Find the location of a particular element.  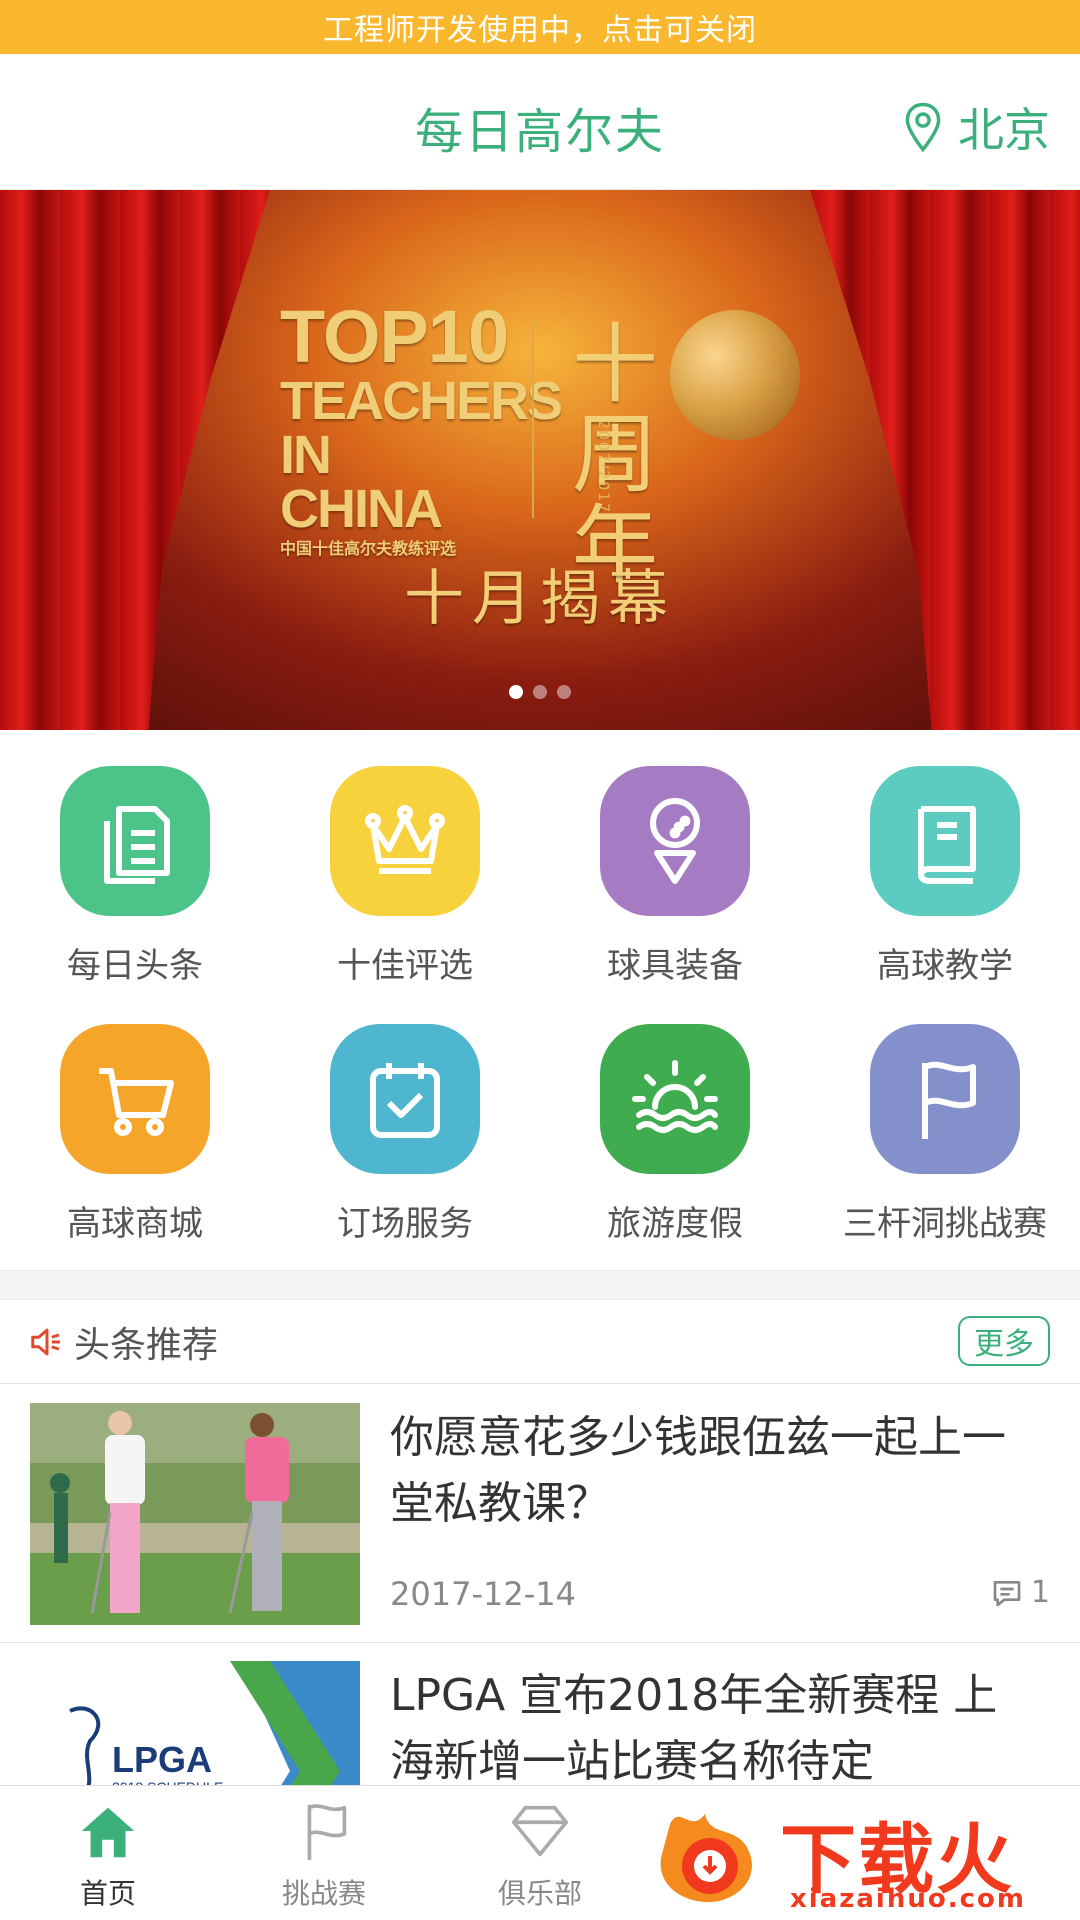

comment-count: 1 is located at coordinates (1020, 1592).